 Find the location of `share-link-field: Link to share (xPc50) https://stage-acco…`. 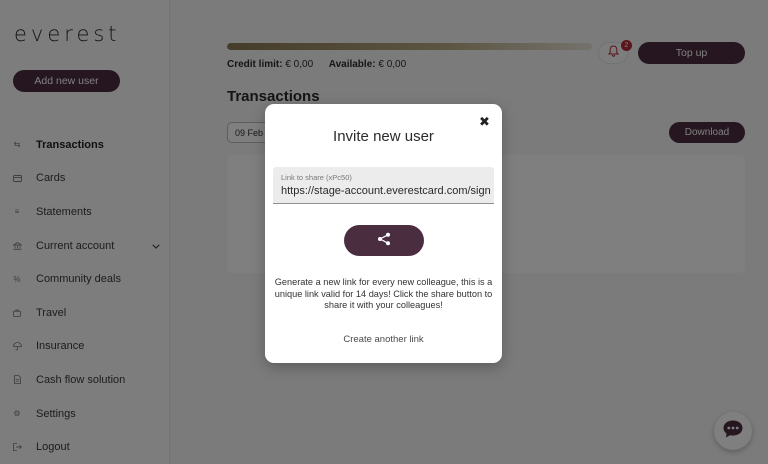

share-link-field: Link to share (xPc50) https://stage-acco… is located at coordinates (383, 185).